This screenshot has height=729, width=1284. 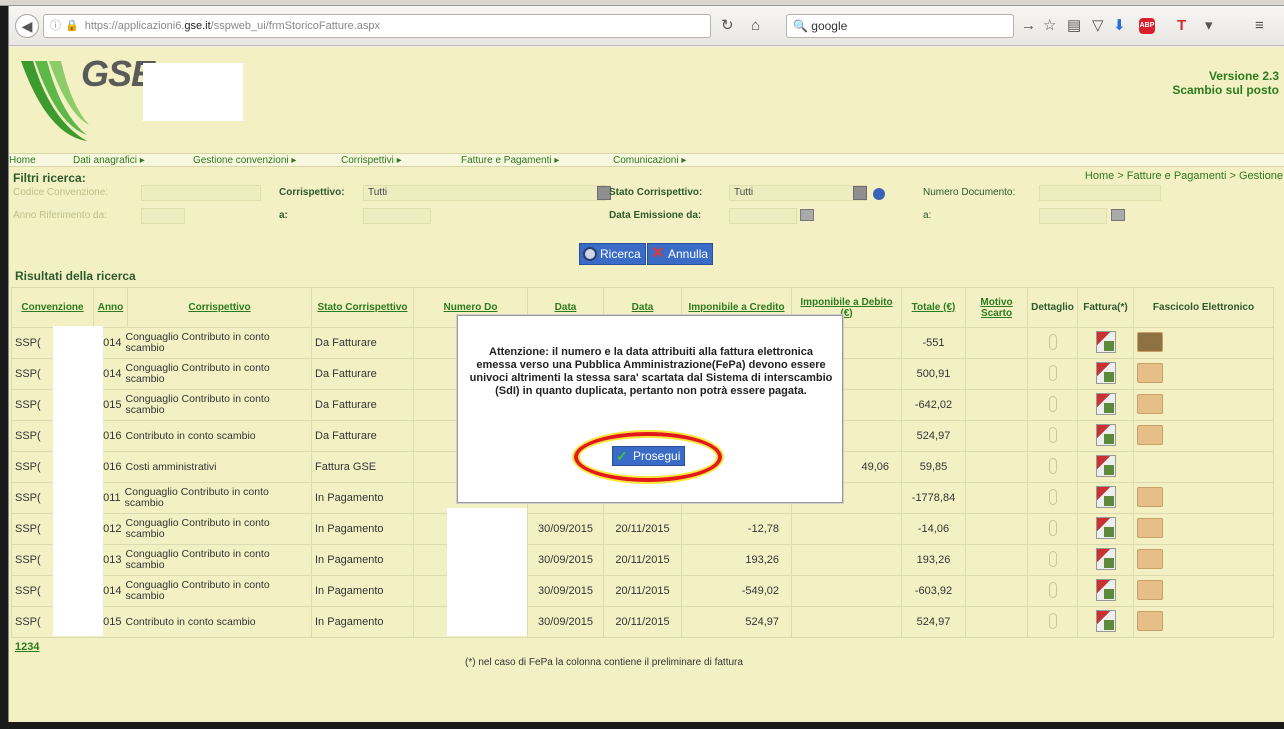 I want to click on data-a-input, so click(x=1073, y=216).